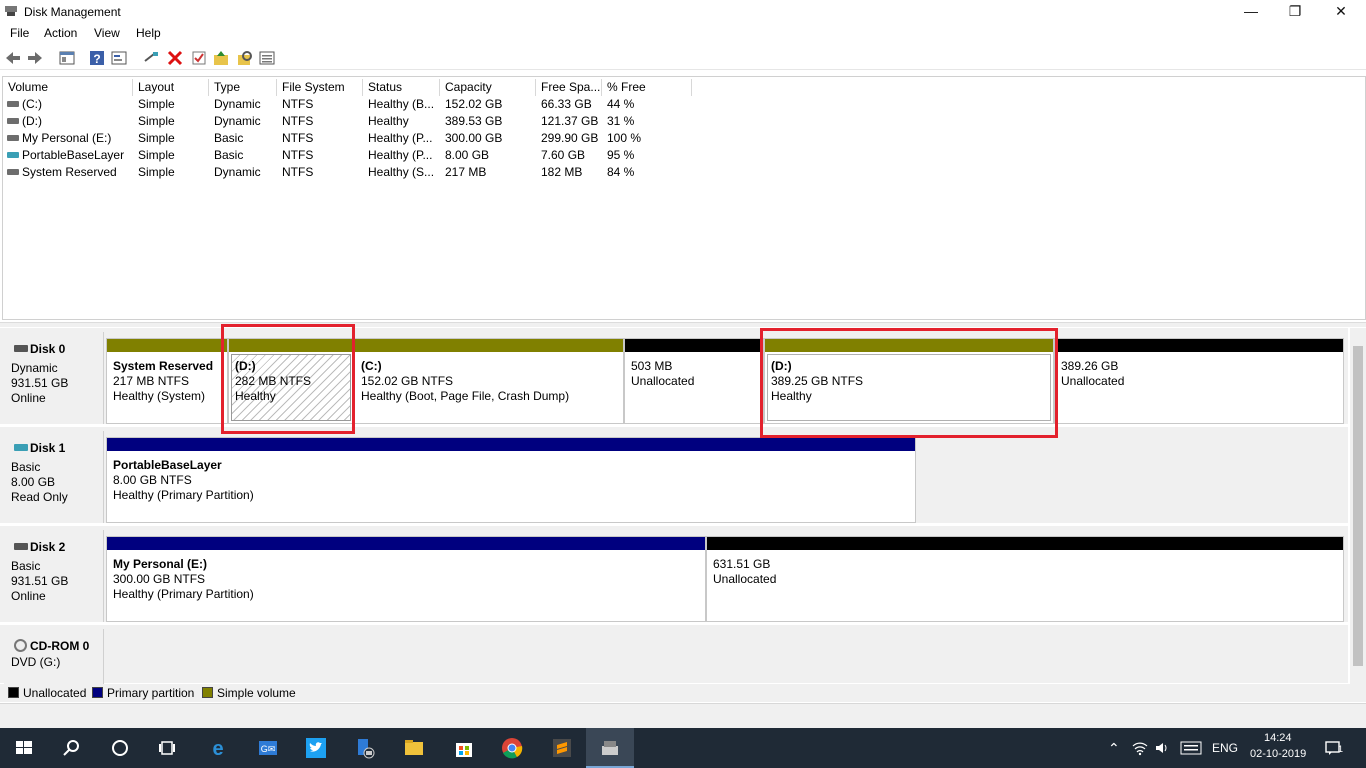  What do you see at coordinates (610, 748) in the screenshot?
I see `taskbar-active-app` at bounding box center [610, 748].